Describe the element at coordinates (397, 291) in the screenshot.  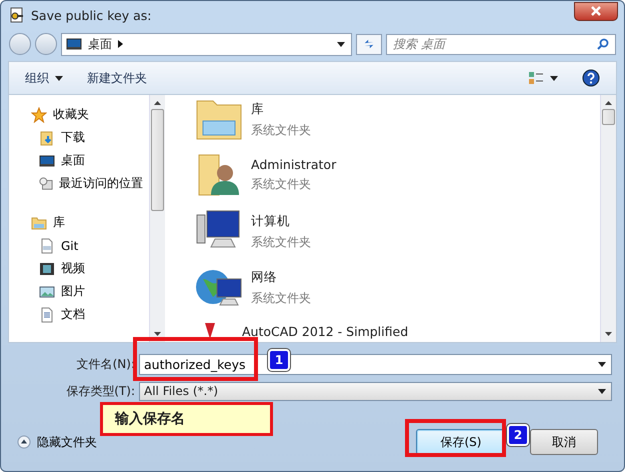
I see `file-item: 网络 系统文件夹` at that location.